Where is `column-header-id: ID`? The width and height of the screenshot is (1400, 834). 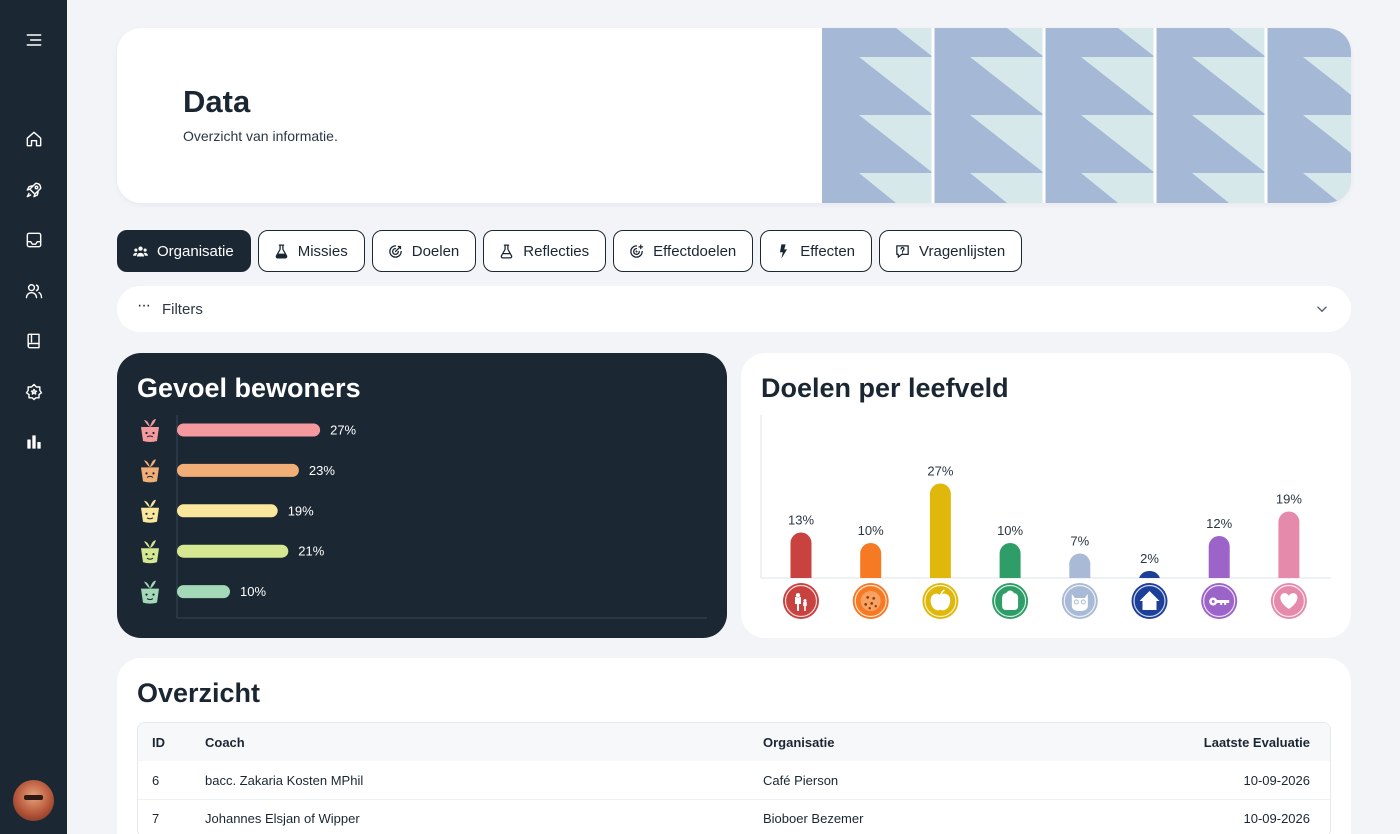
column-header-id: ID is located at coordinates (171, 742).